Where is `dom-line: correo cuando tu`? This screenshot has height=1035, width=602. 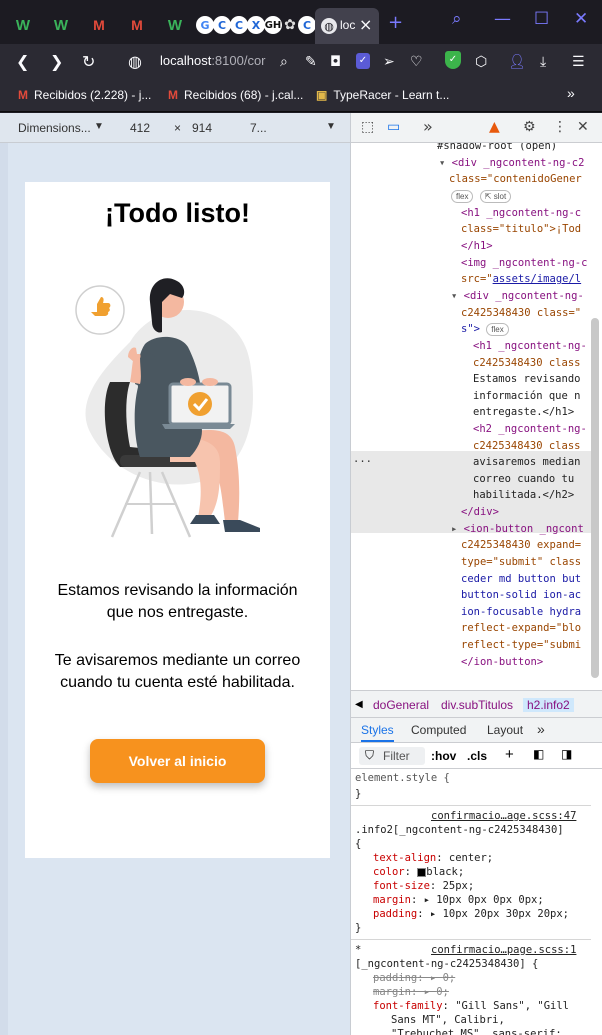 dom-line: correo cuando tu is located at coordinates (523, 479).